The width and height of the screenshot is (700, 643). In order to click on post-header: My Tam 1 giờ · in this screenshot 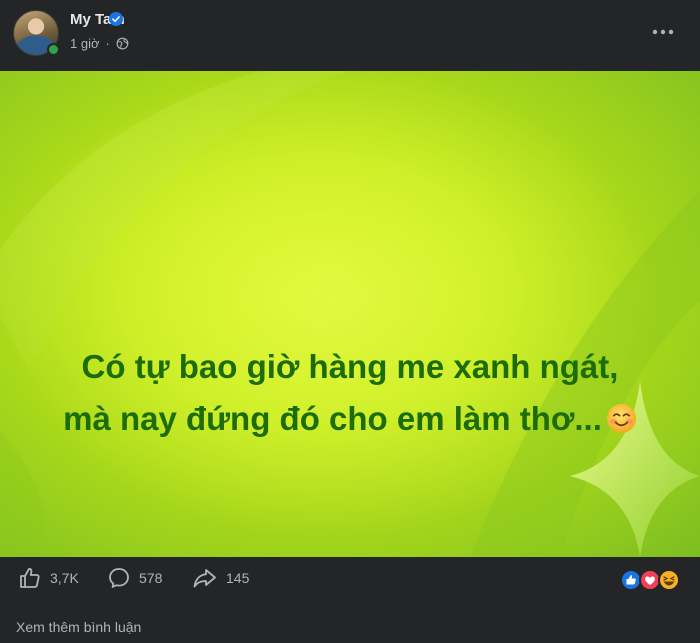, I will do `click(350, 35)`.